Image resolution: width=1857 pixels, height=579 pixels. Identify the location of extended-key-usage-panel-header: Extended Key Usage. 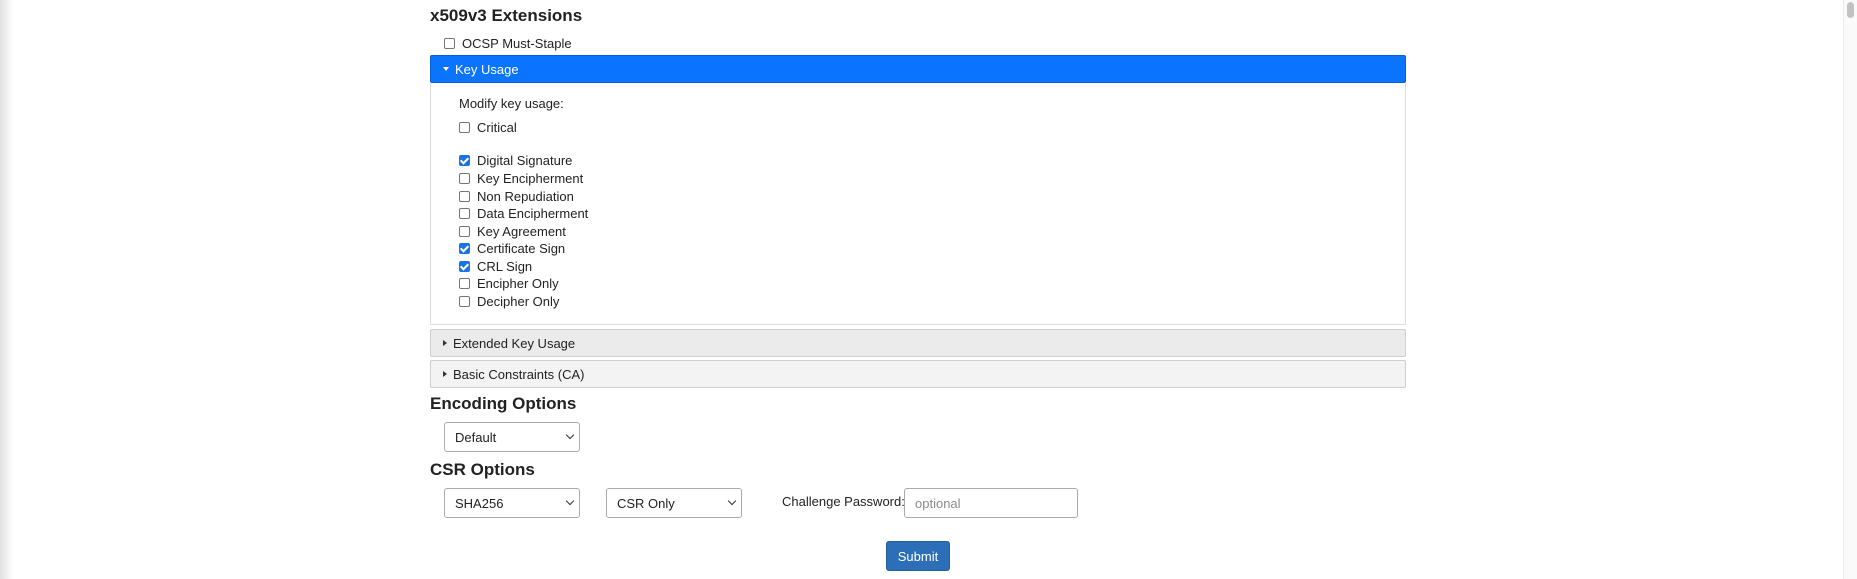
(918, 343).